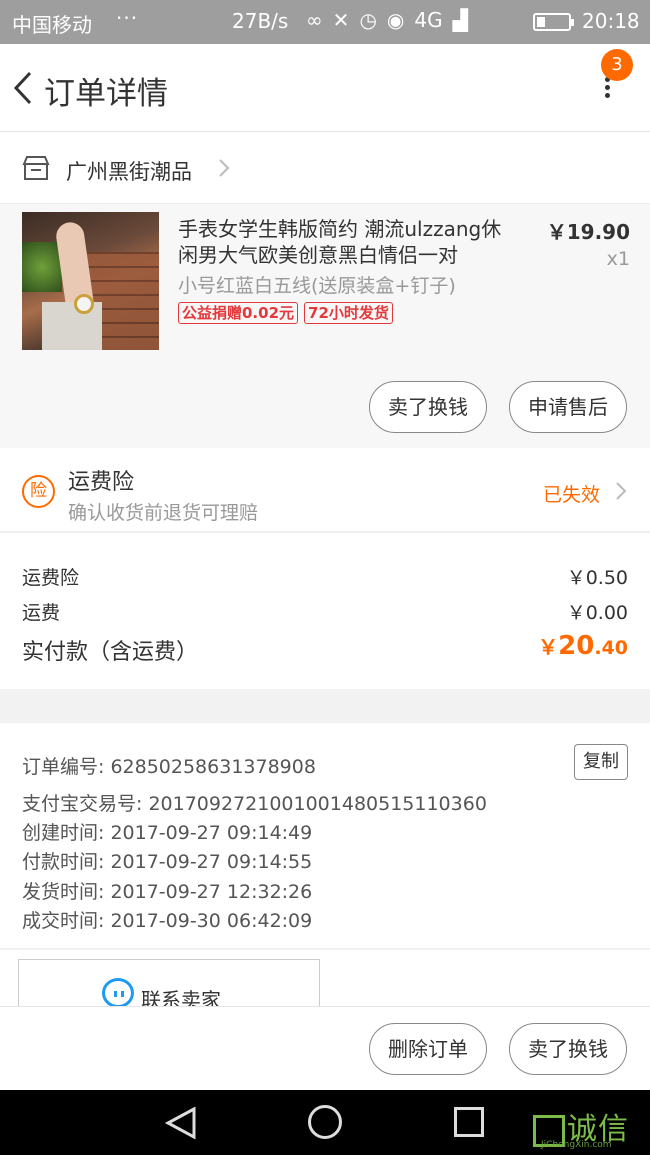  What do you see at coordinates (428, 20) in the screenshot?
I see `network-type: 4G` at bounding box center [428, 20].